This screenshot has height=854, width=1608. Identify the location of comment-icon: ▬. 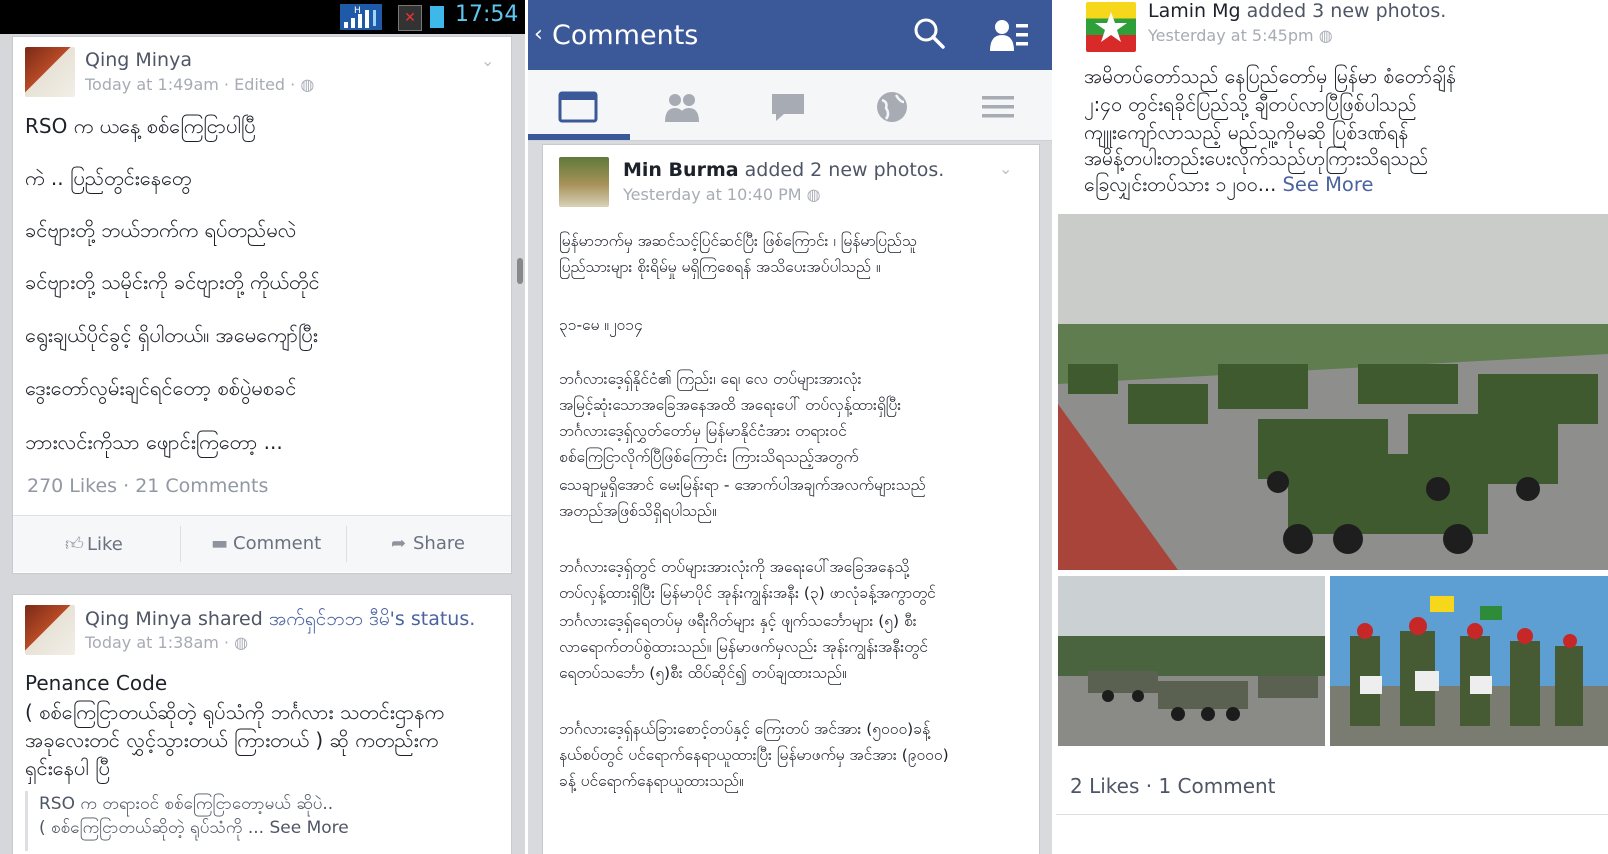
(220, 543).